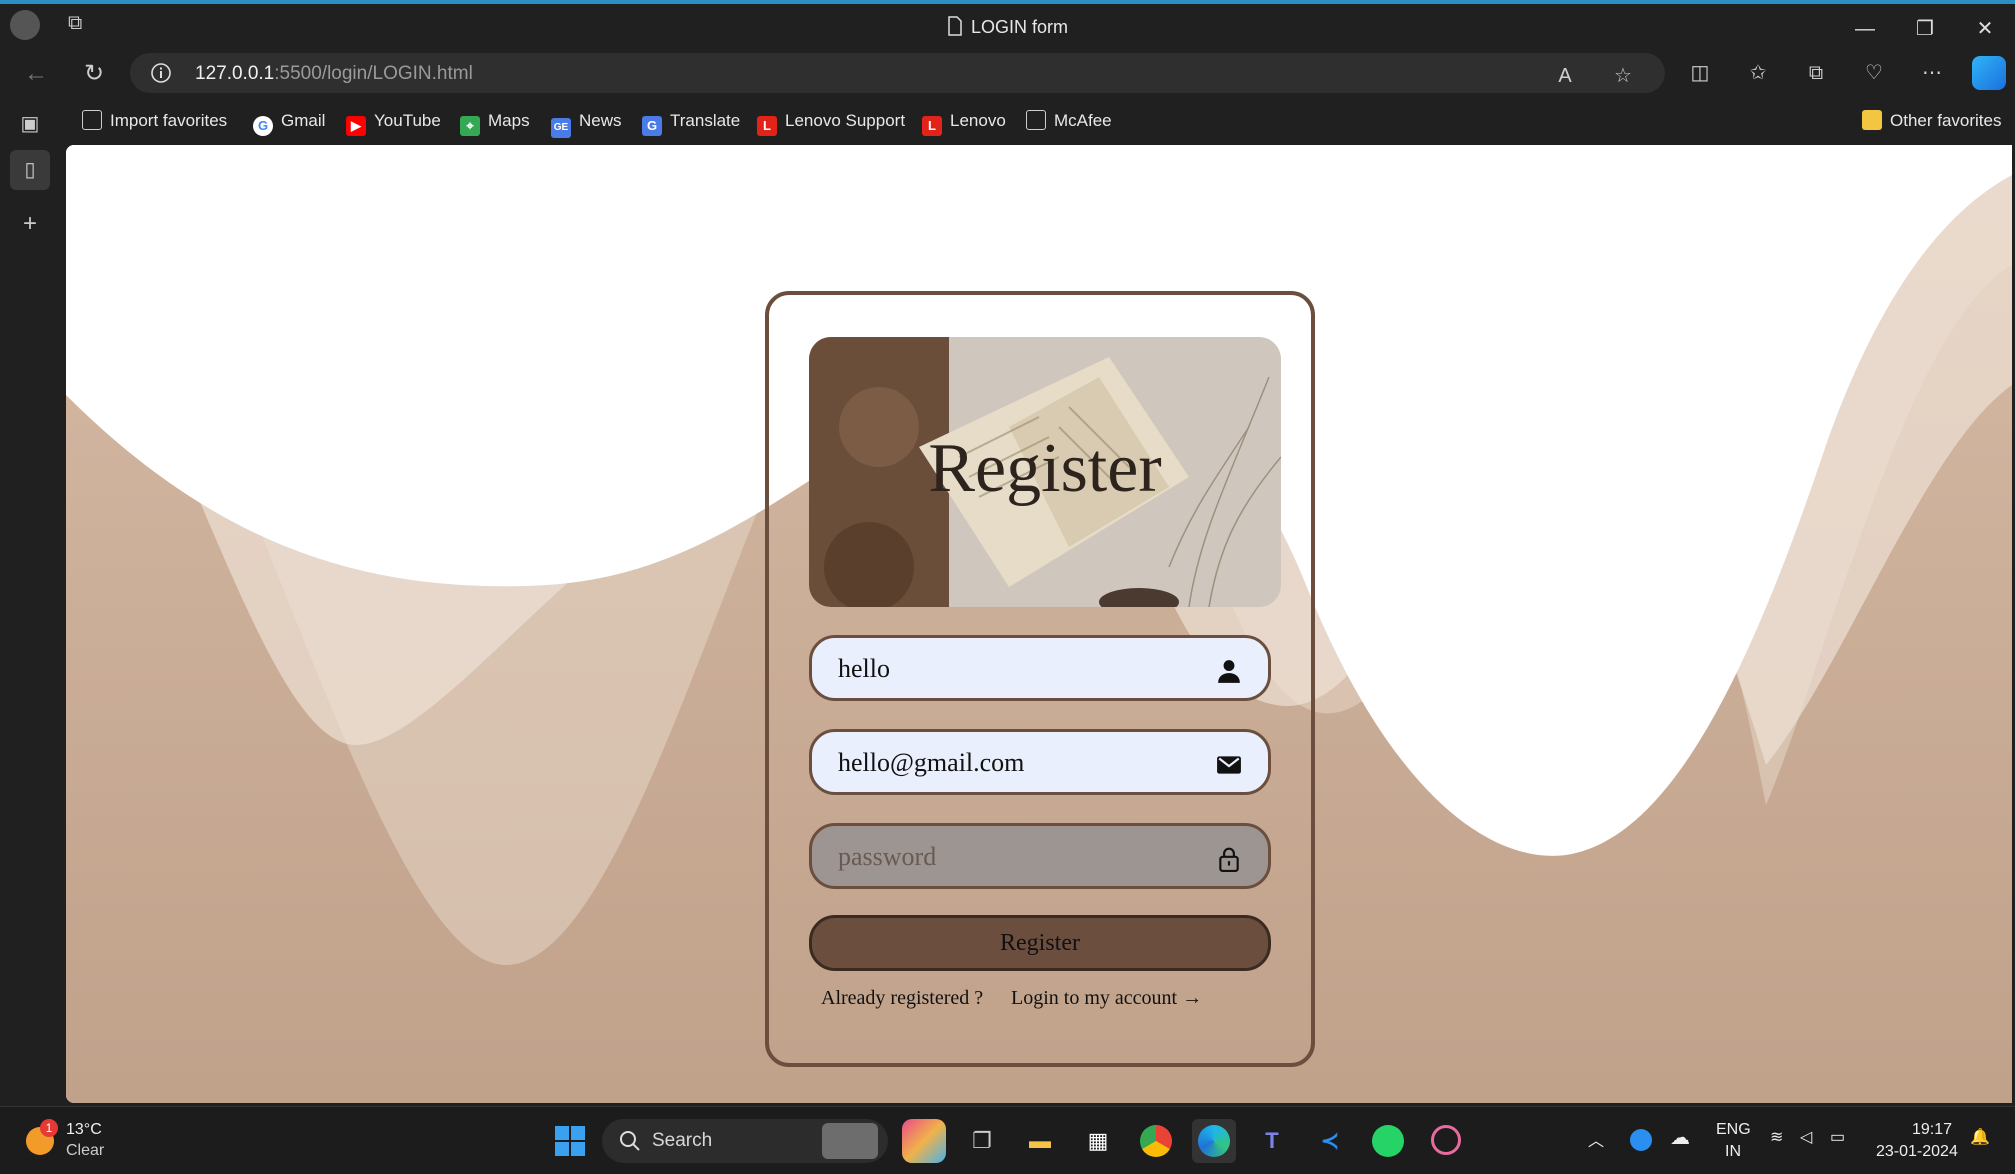 Image resolution: width=2015 pixels, height=1174 pixels. Describe the element at coordinates (1083, 120) in the screenshot. I see `fav-label: McAfee` at that location.